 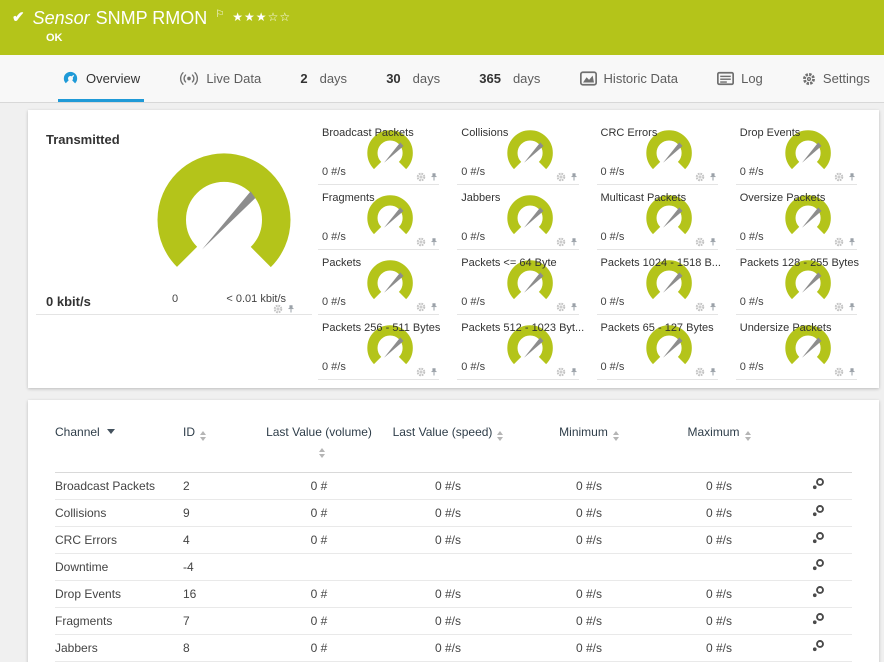 I want to click on tab-historic-data: Historic Data, so click(x=629, y=78).